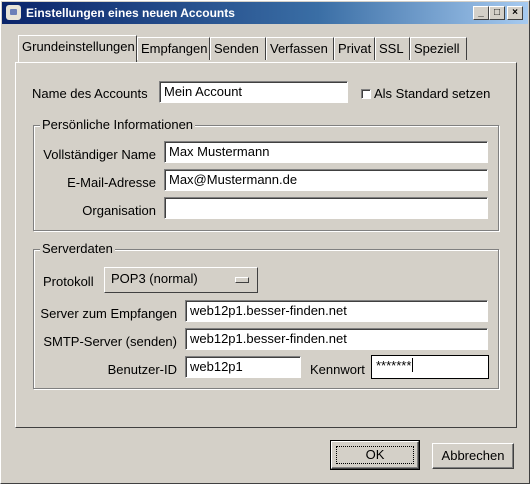 The image size is (530, 484). I want to click on tab-ssl: SSL, so click(392, 48).